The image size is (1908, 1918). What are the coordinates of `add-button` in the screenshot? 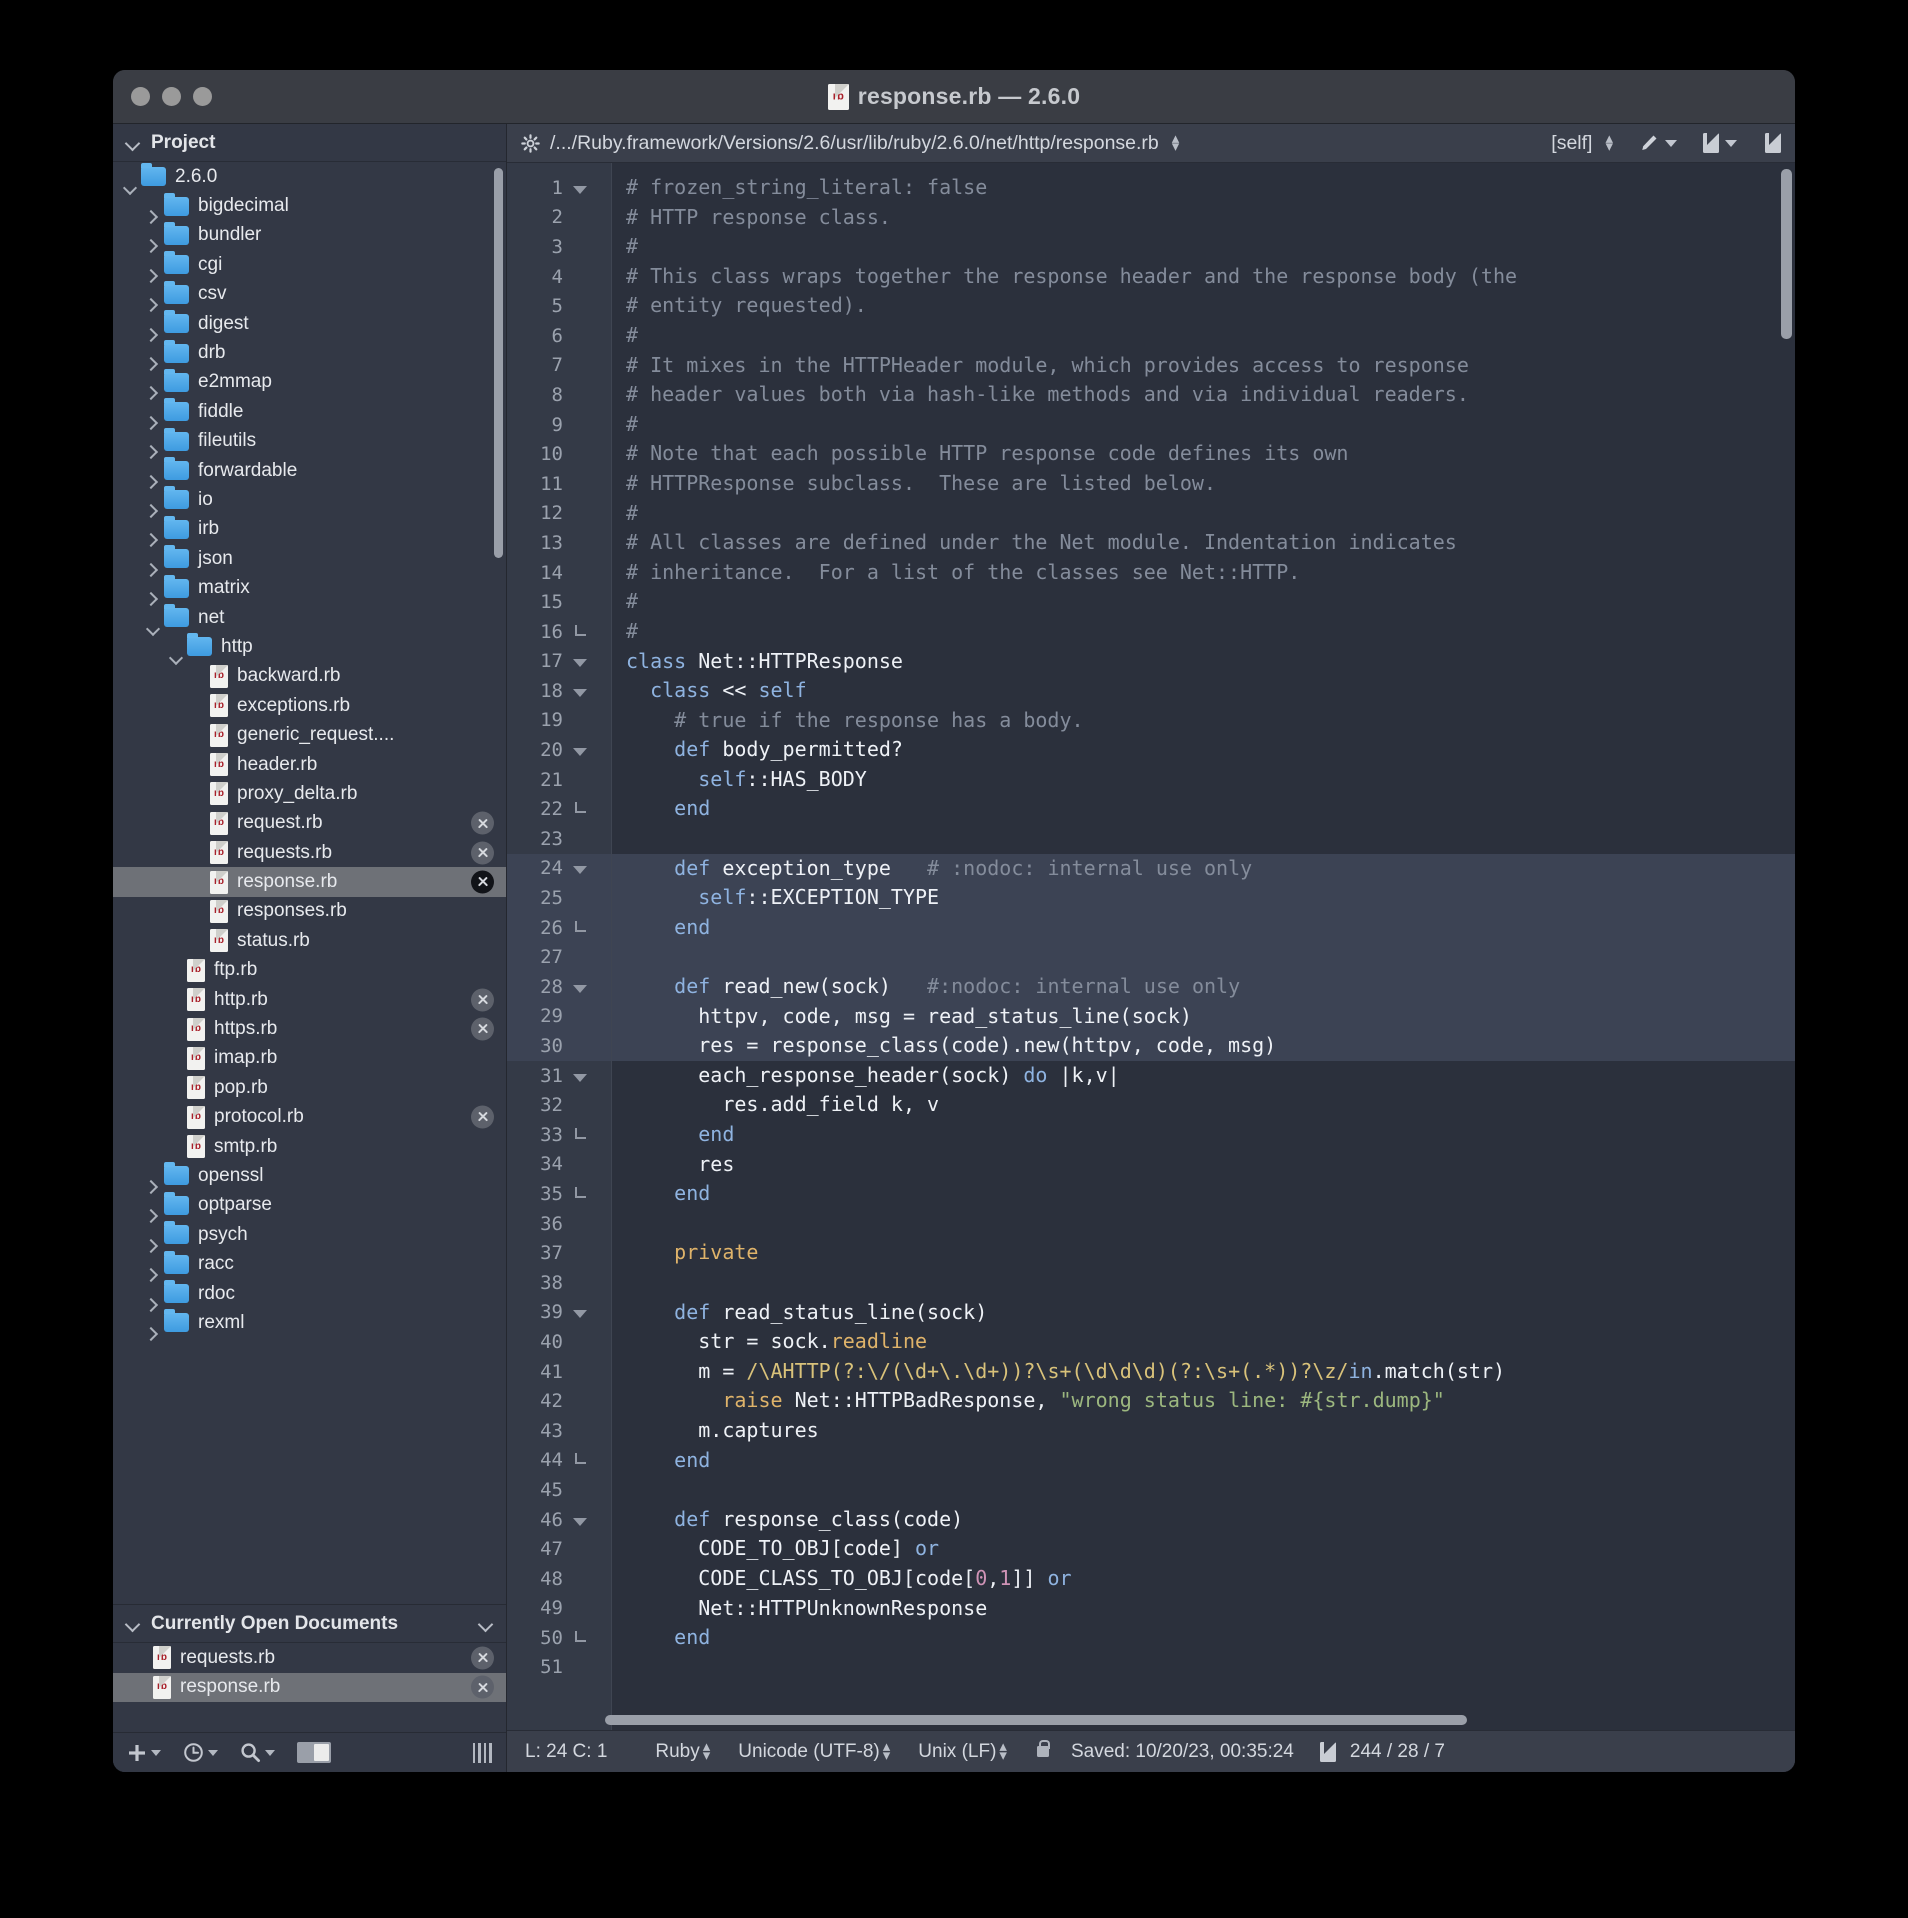 It's located at (144, 1753).